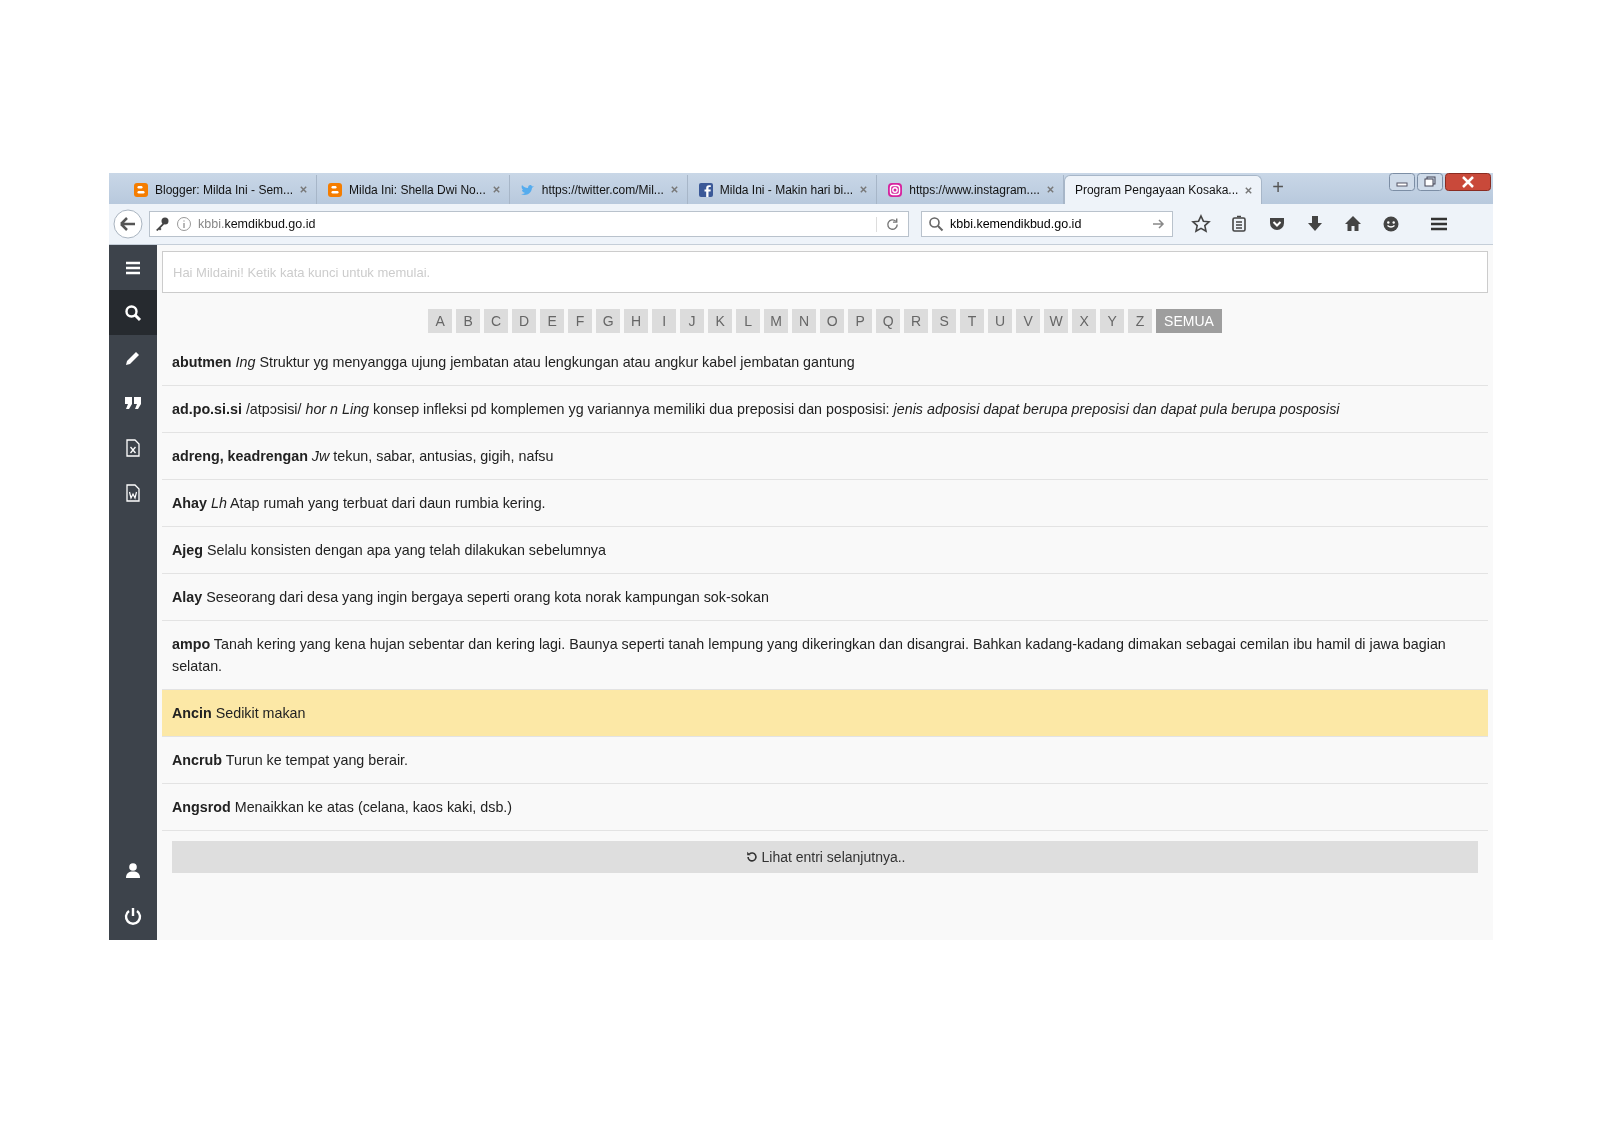 The image size is (1600, 1131). Describe the element at coordinates (468, 321) in the screenshot. I see `letter-button: B` at that location.